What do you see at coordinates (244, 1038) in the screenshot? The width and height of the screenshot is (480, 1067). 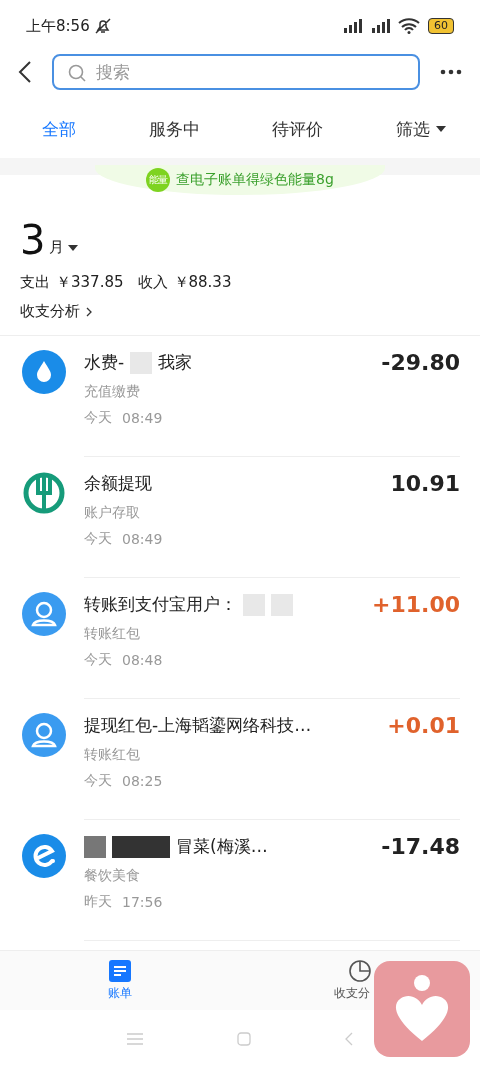 I see `home-icon` at bounding box center [244, 1038].